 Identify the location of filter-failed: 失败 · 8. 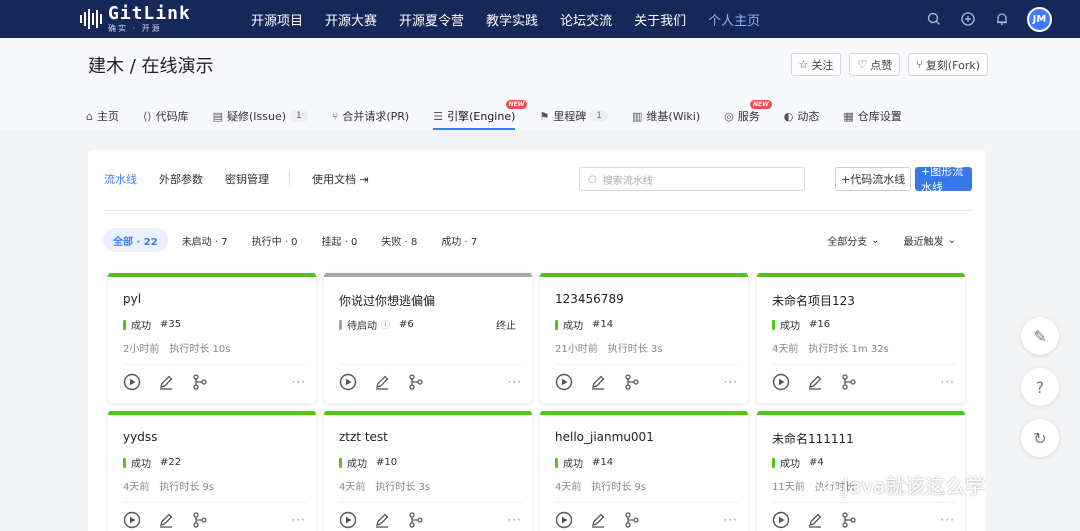
(399, 240).